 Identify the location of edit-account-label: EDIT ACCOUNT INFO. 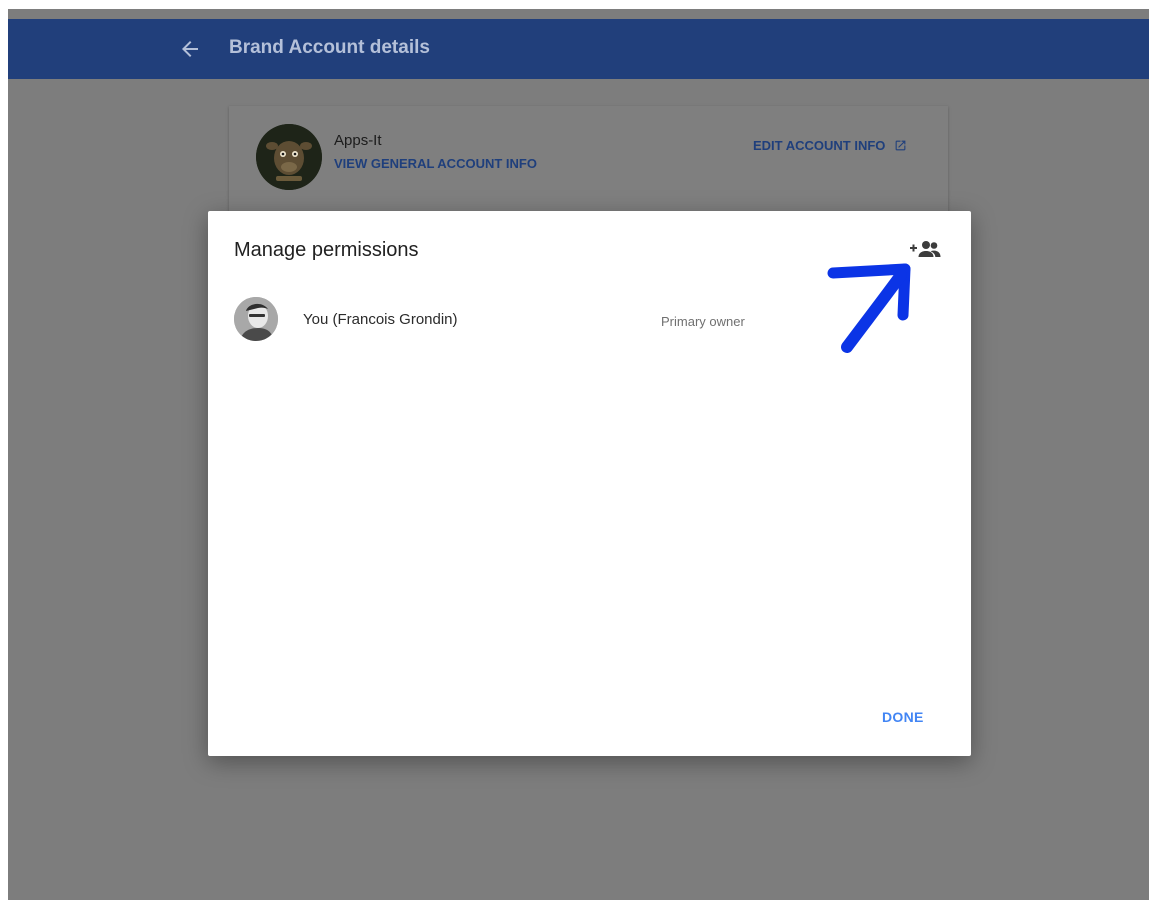
(819, 145).